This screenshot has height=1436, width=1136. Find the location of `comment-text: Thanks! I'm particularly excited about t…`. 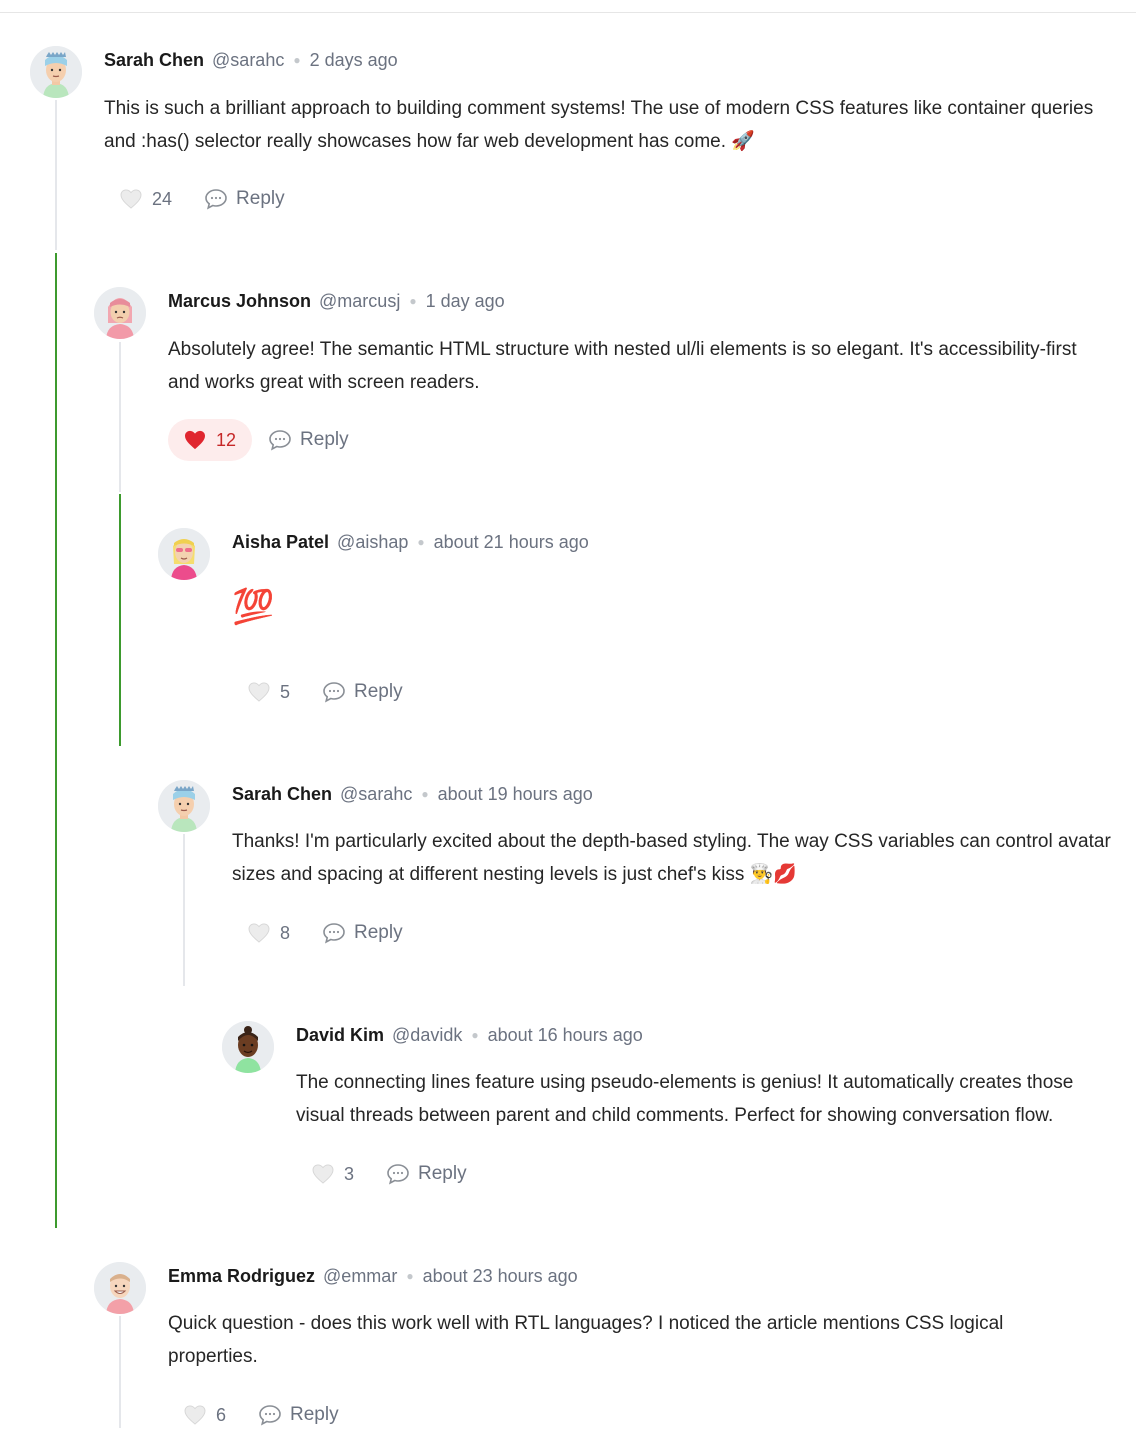

comment-text: Thanks! I'm particularly excited about t… is located at coordinates (671, 858).